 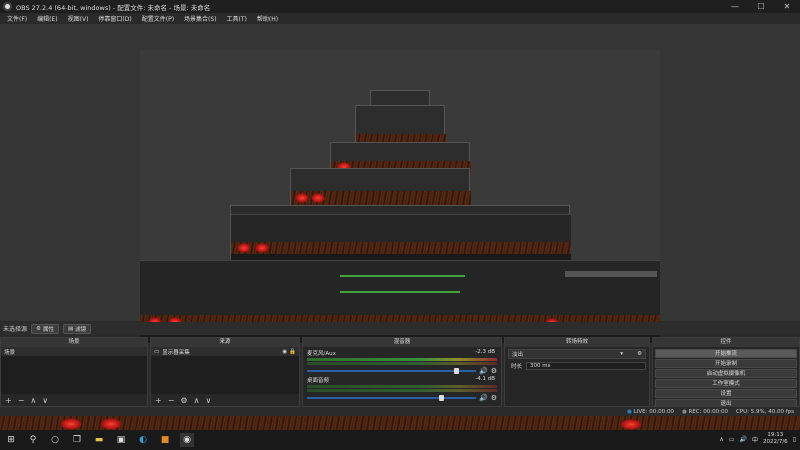 What do you see at coordinates (400, 423) in the screenshot?
I see `captured-background-strip` at bounding box center [400, 423].